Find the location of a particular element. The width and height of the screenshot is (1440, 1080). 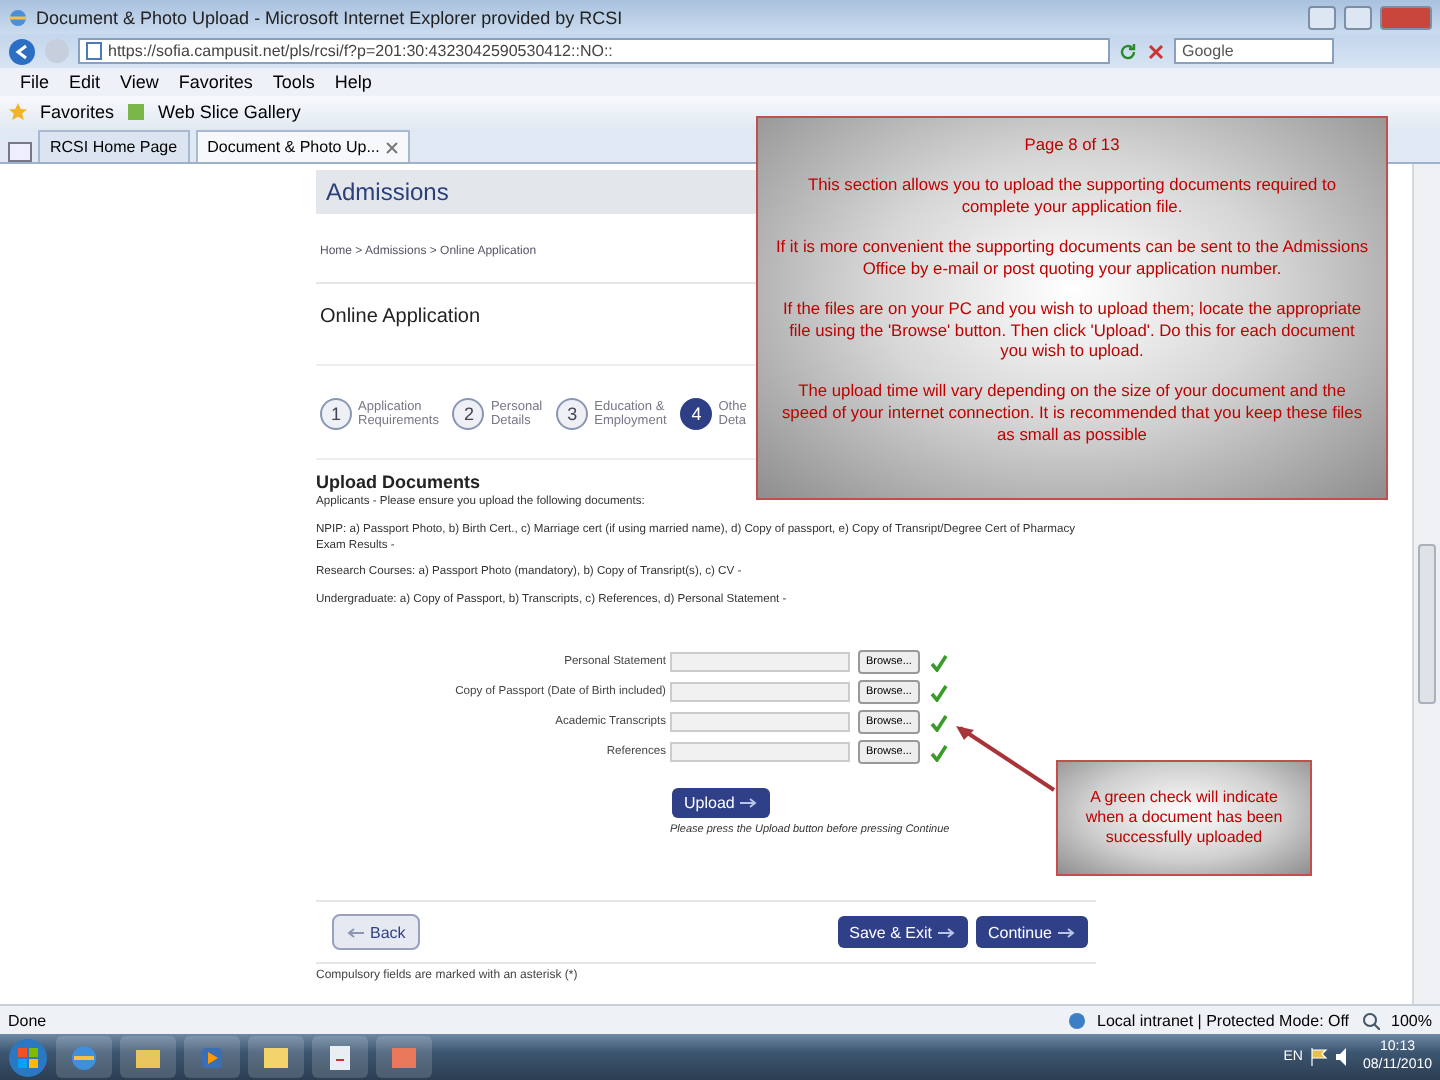

quick-tabs-icon is located at coordinates (20, 152).